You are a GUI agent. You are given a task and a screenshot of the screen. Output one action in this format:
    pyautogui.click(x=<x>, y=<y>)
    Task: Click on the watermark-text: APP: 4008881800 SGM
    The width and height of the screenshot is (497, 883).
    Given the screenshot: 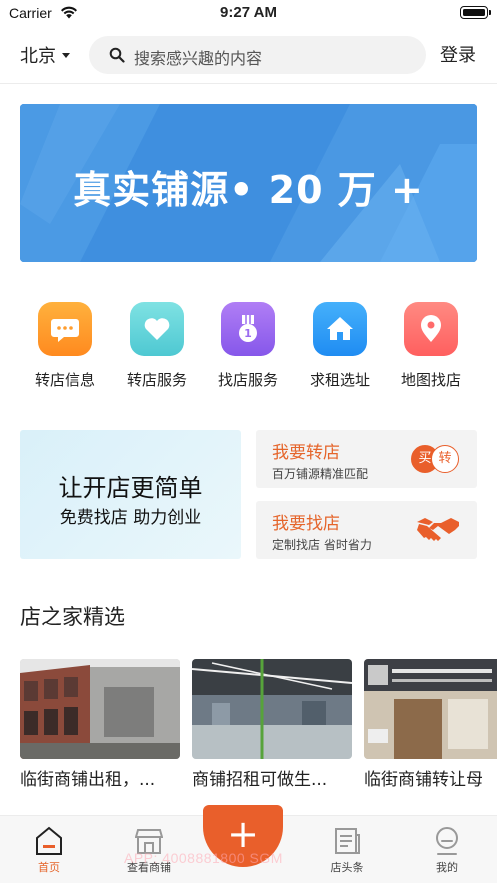 What is the action you would take?
    pyautogui.click(x=203, y=858)
    